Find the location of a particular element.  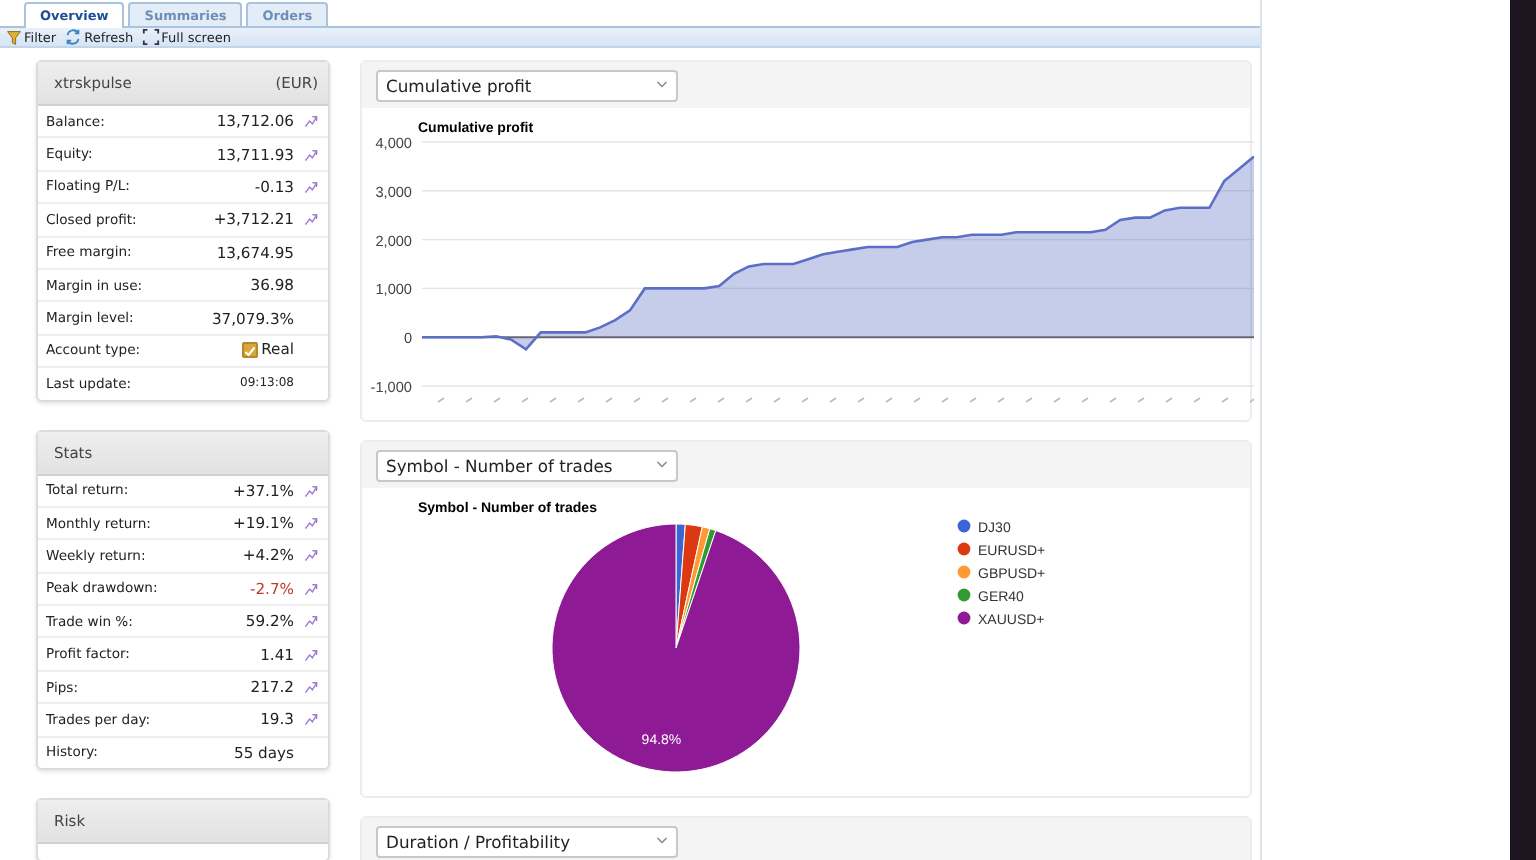

filter-icon is located at coordinates (14, 37).